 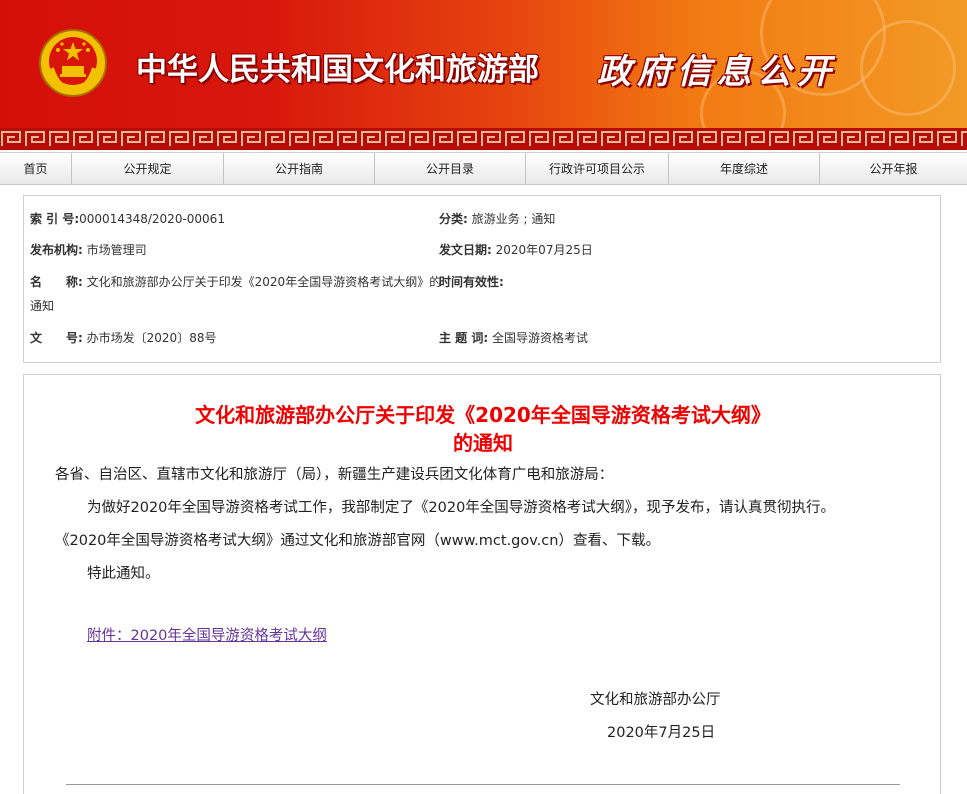 I want to click on nav-disclosure-rules: 公开规定, so click(x=148, y=168).